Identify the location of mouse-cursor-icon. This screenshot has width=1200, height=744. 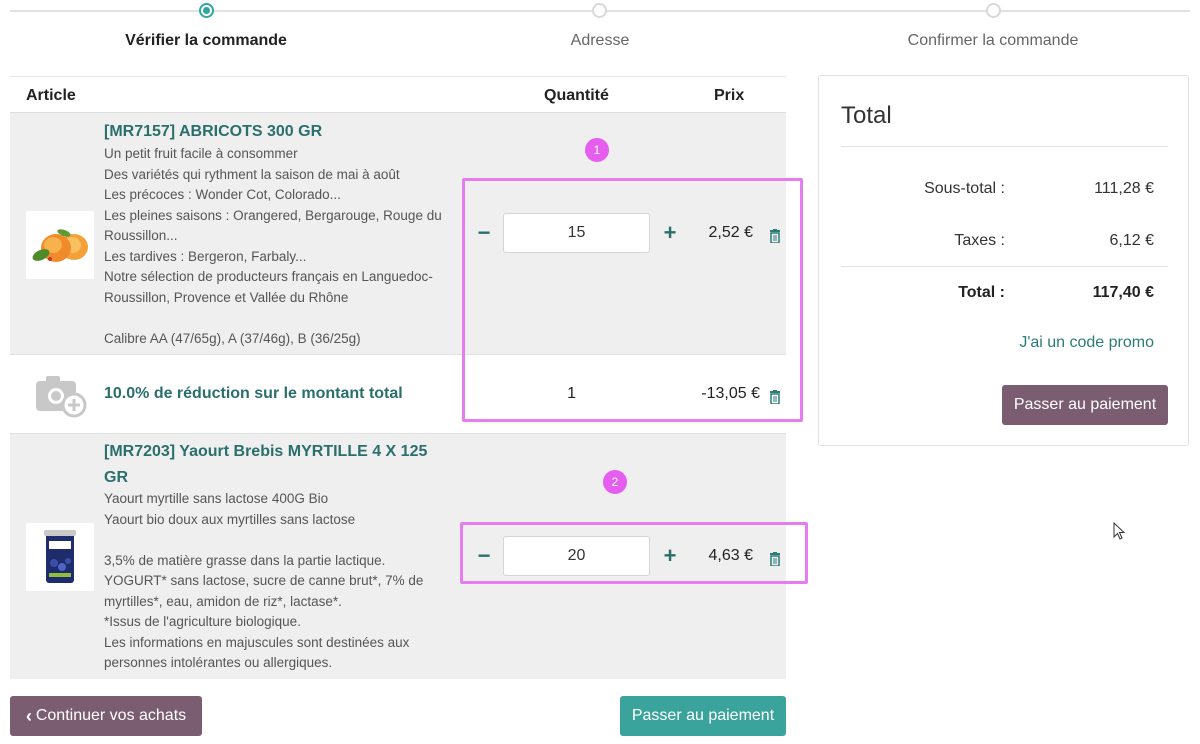
(1119, 531).